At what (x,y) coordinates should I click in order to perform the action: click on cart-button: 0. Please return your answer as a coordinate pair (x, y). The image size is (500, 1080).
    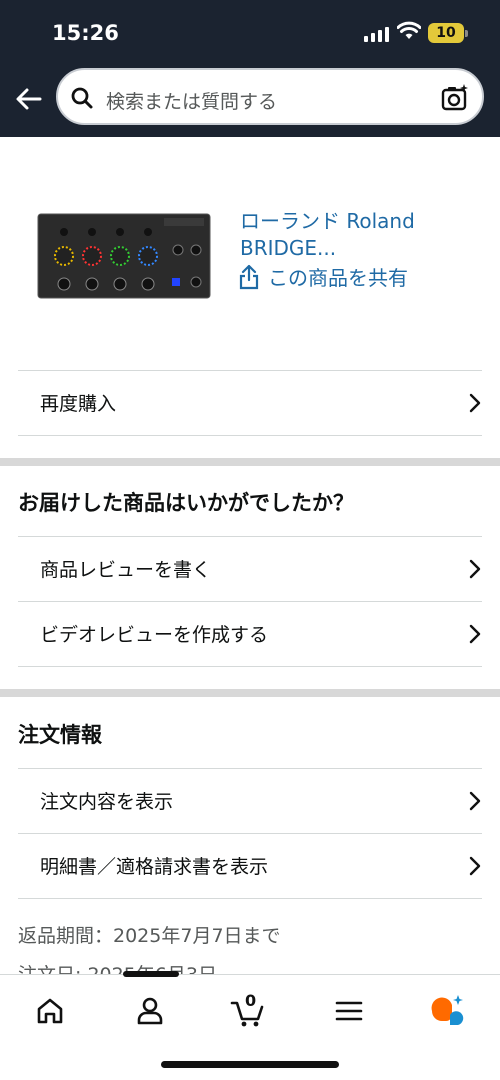
    Looking at the image, I should click on (248, 1011).